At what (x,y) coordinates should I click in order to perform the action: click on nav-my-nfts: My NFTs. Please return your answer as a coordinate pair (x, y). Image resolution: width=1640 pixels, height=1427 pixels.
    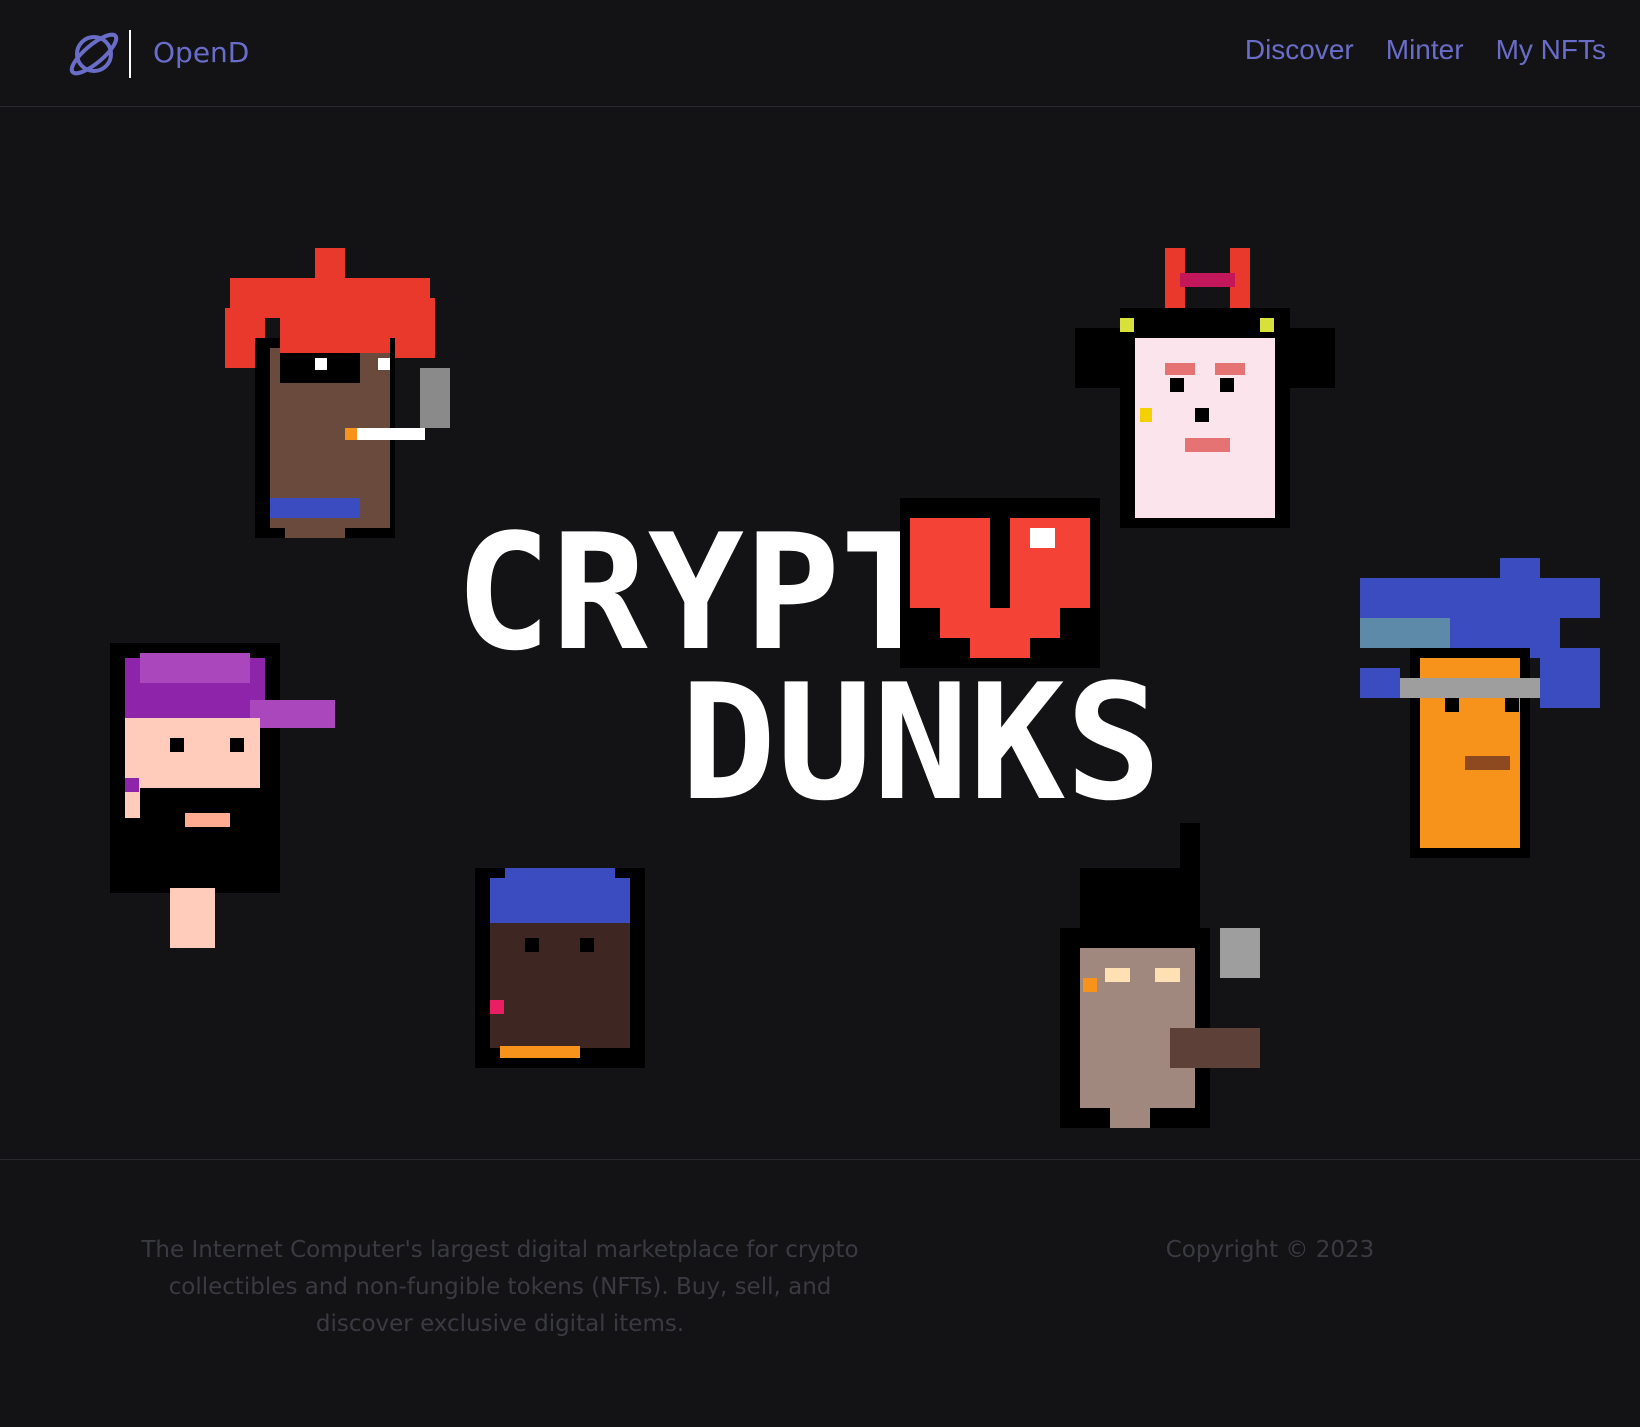
    Looking at the image, I should click on (1551, 50).